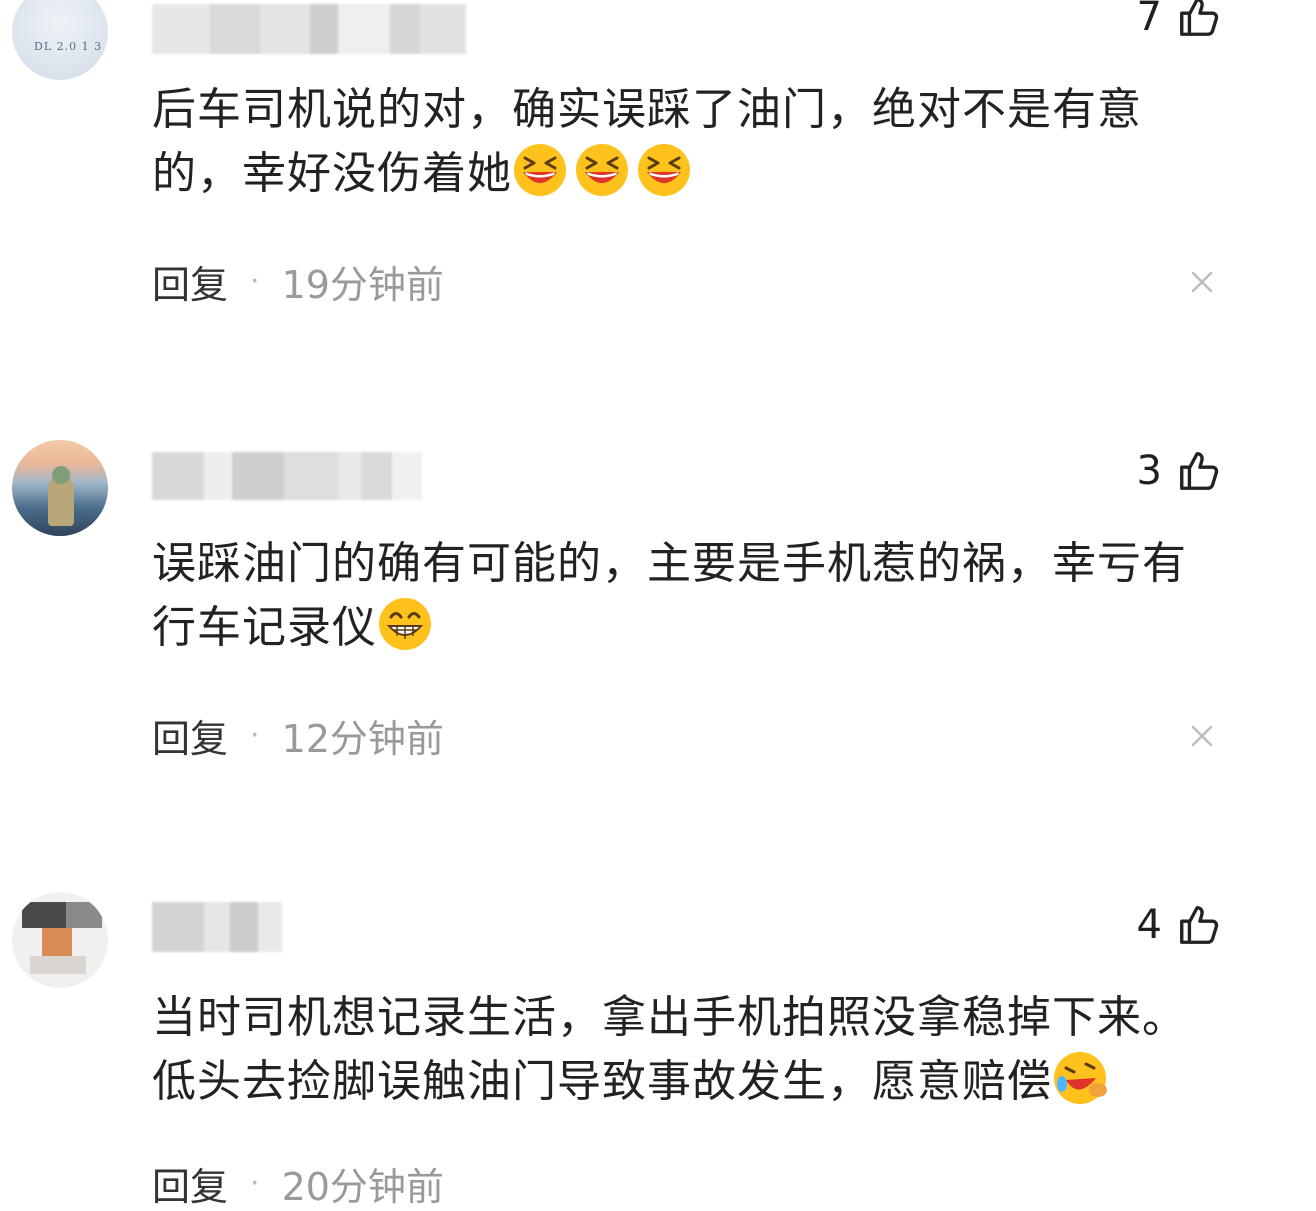  I want to click on comment-text: 后车司机说的对，确实误踩了油门，绝对不是有意的，幸好没伤着她, so click(682, 142).